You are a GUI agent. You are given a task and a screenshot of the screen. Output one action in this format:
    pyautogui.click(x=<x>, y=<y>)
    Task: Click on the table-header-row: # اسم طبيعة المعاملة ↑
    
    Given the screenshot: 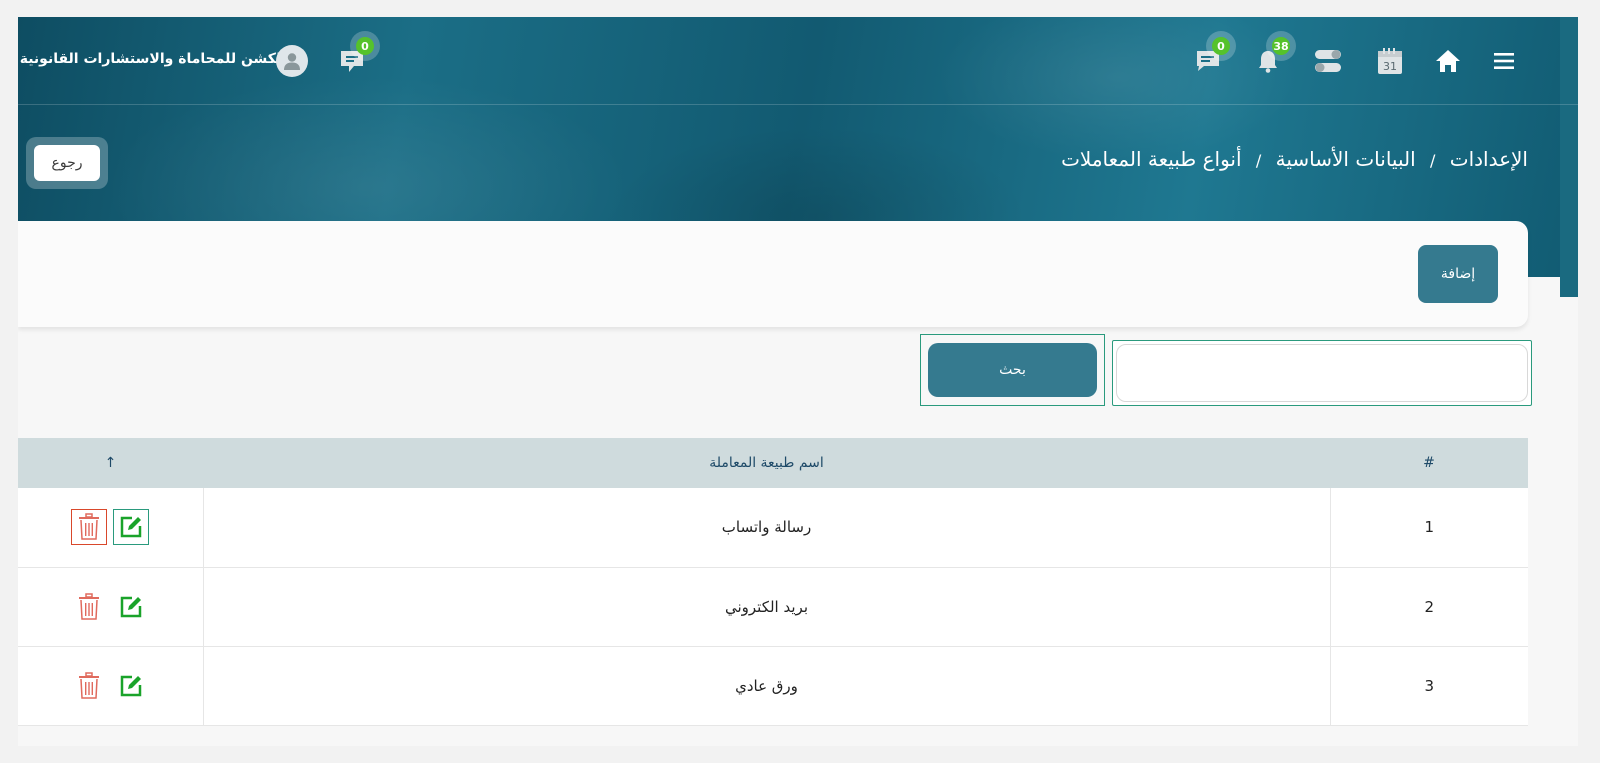 What is the action you would take?
    pyautogui.click(x=773, y=463)
    